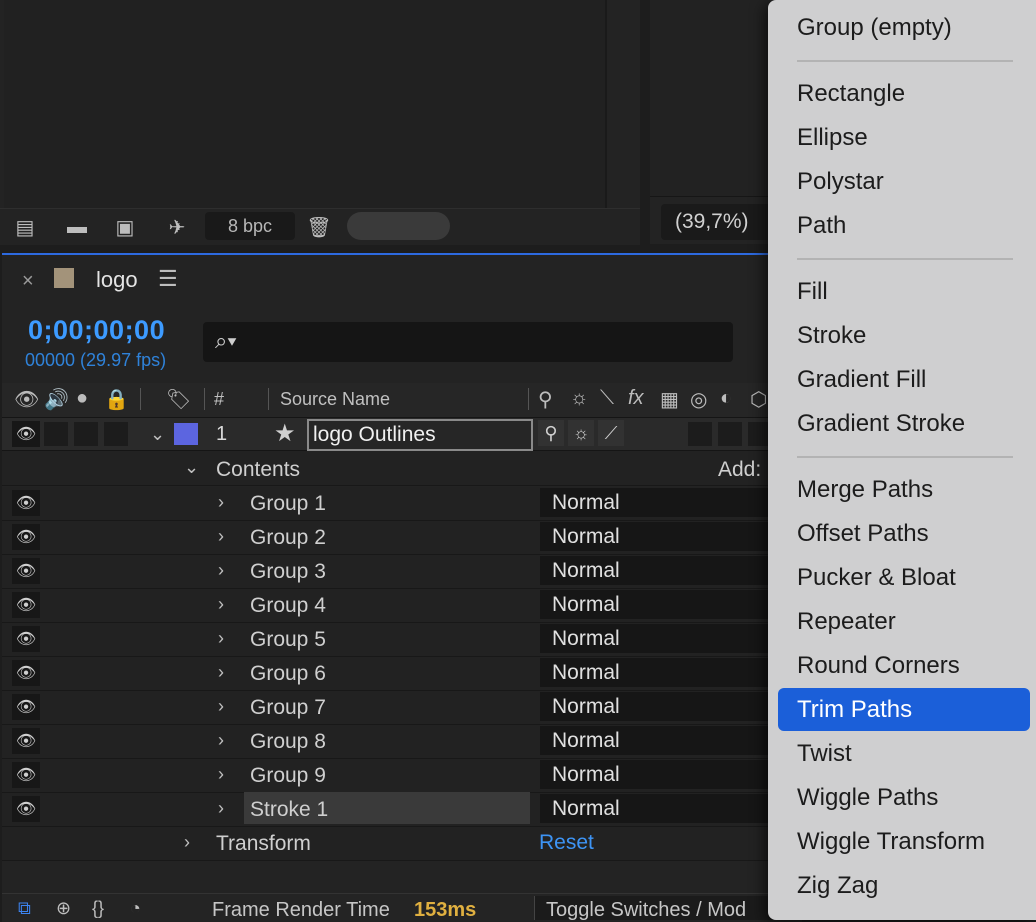  What do you see at coordinates (77, 227) in the screenshot?
I see `new-folder-icon: ▬` at bounding box center [77, 227].